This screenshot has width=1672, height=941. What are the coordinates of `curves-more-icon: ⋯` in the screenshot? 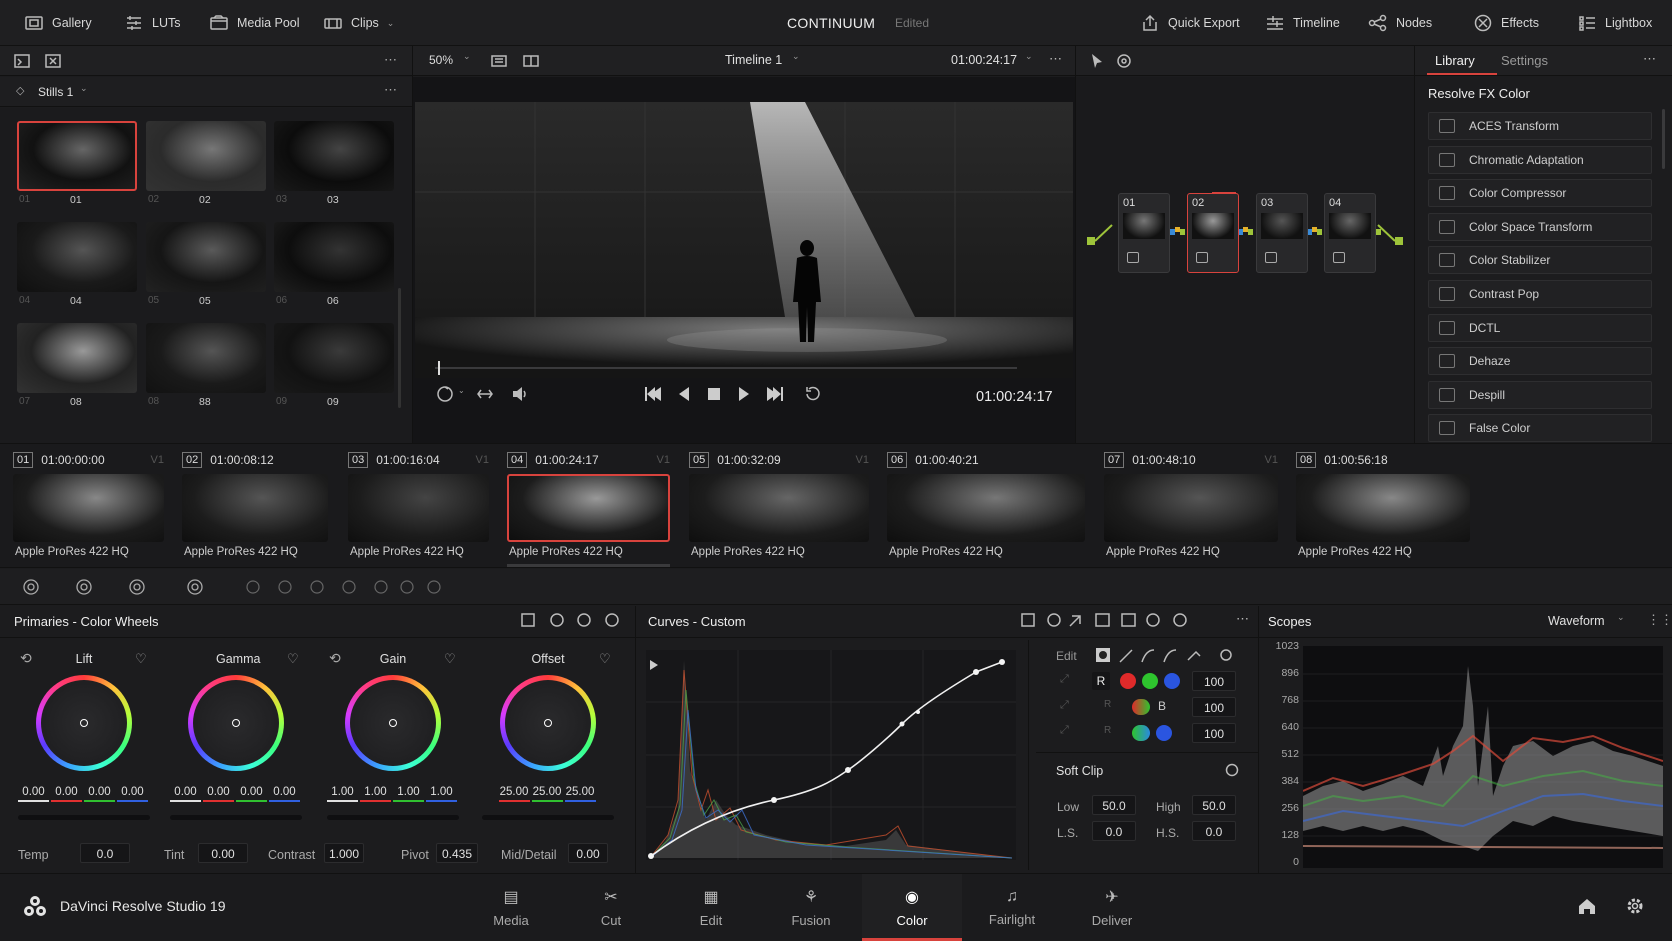 It's located at (1242, 619).